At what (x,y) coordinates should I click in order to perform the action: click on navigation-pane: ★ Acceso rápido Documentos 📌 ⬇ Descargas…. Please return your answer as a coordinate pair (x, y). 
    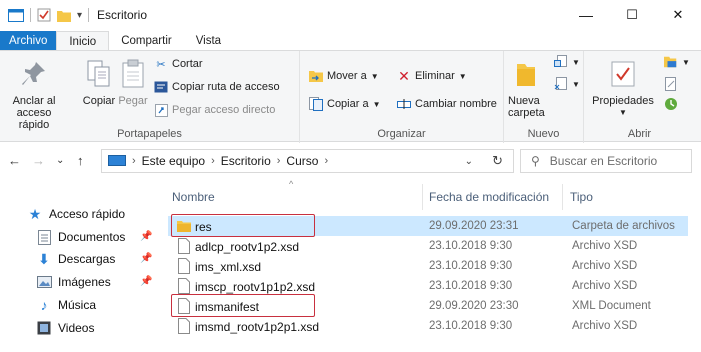
    Looking at the image, I should click on (80, 266).